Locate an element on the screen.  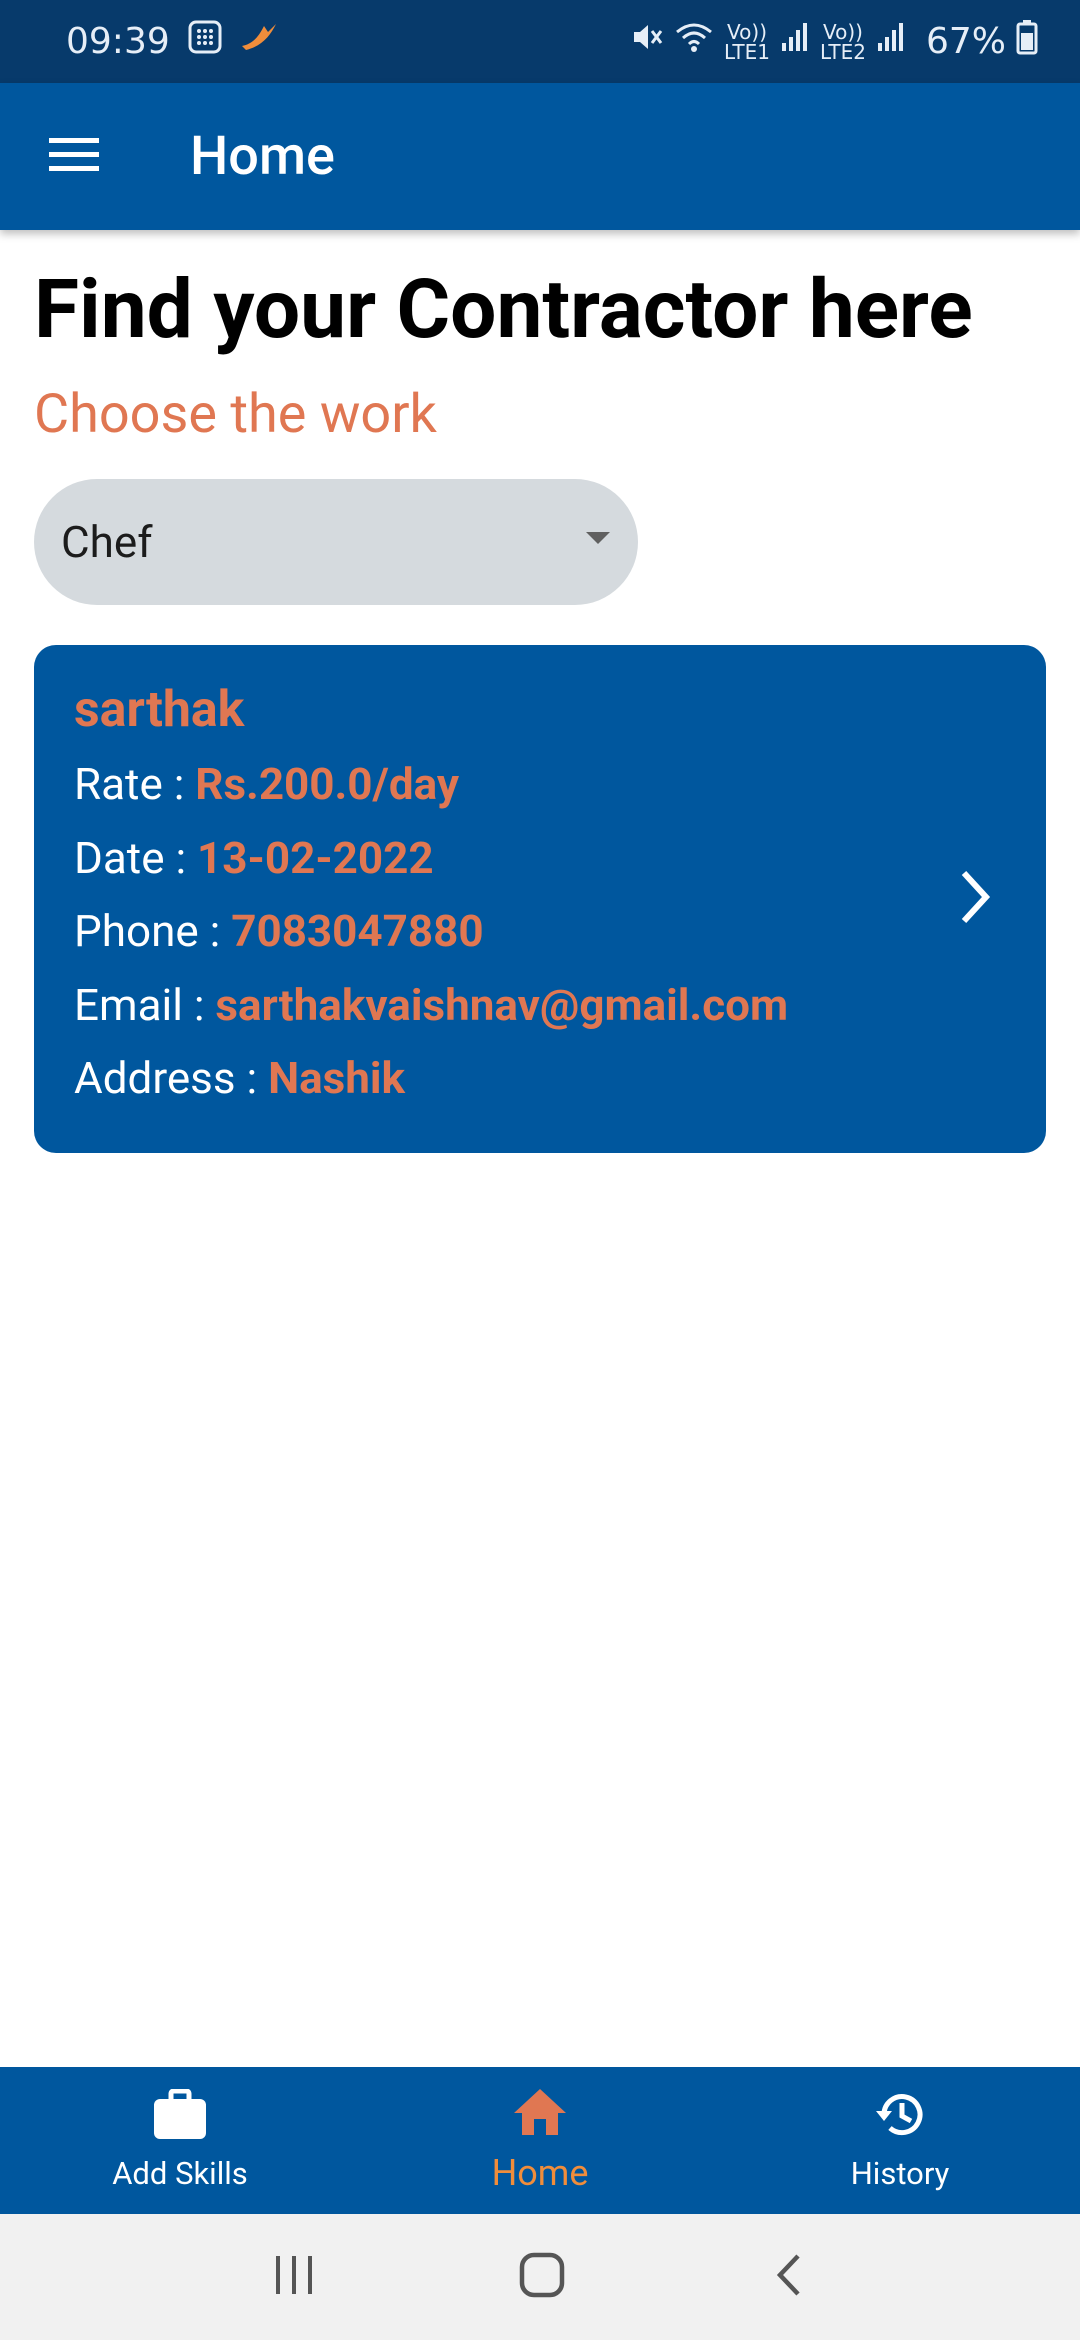
network-1-lte: LTE1 is located at coordinates (747, 51).